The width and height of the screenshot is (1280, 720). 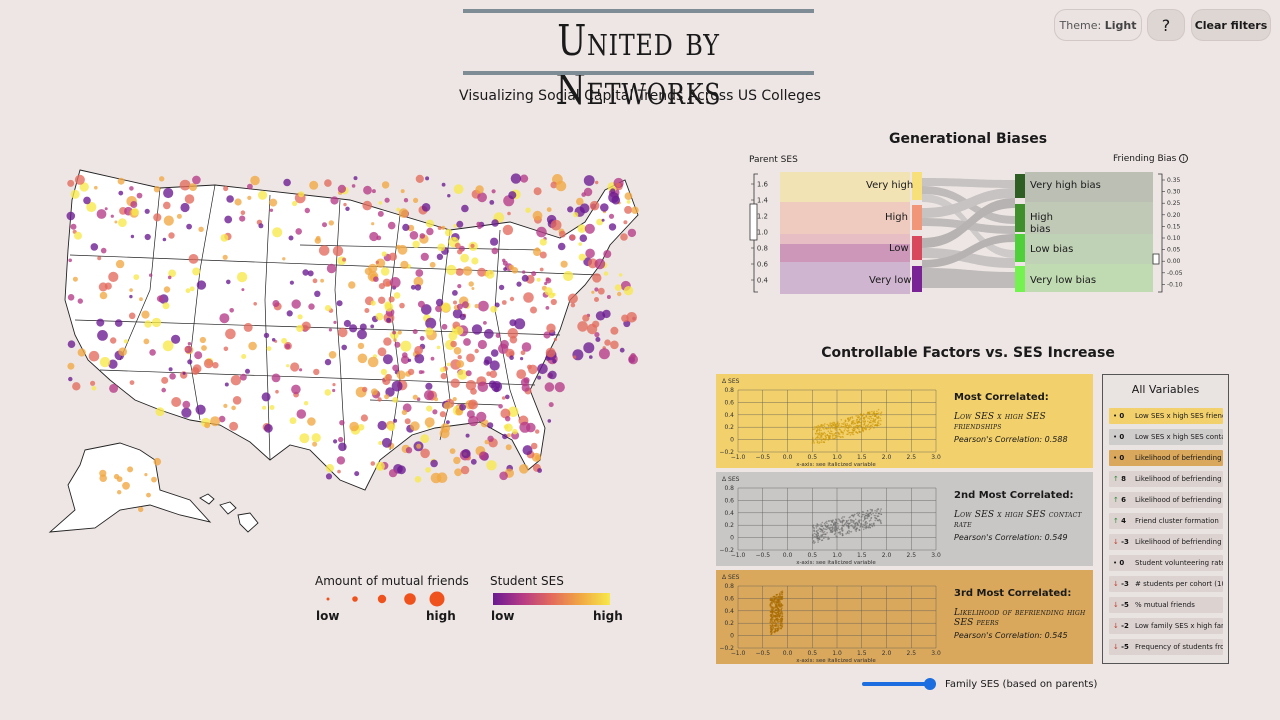 What do you see at coordinates (1166, 479) in the screenshot?
I see `variable-row: ↑ 8 Likelihood of befriending p` at bounding box center [1166, 479].